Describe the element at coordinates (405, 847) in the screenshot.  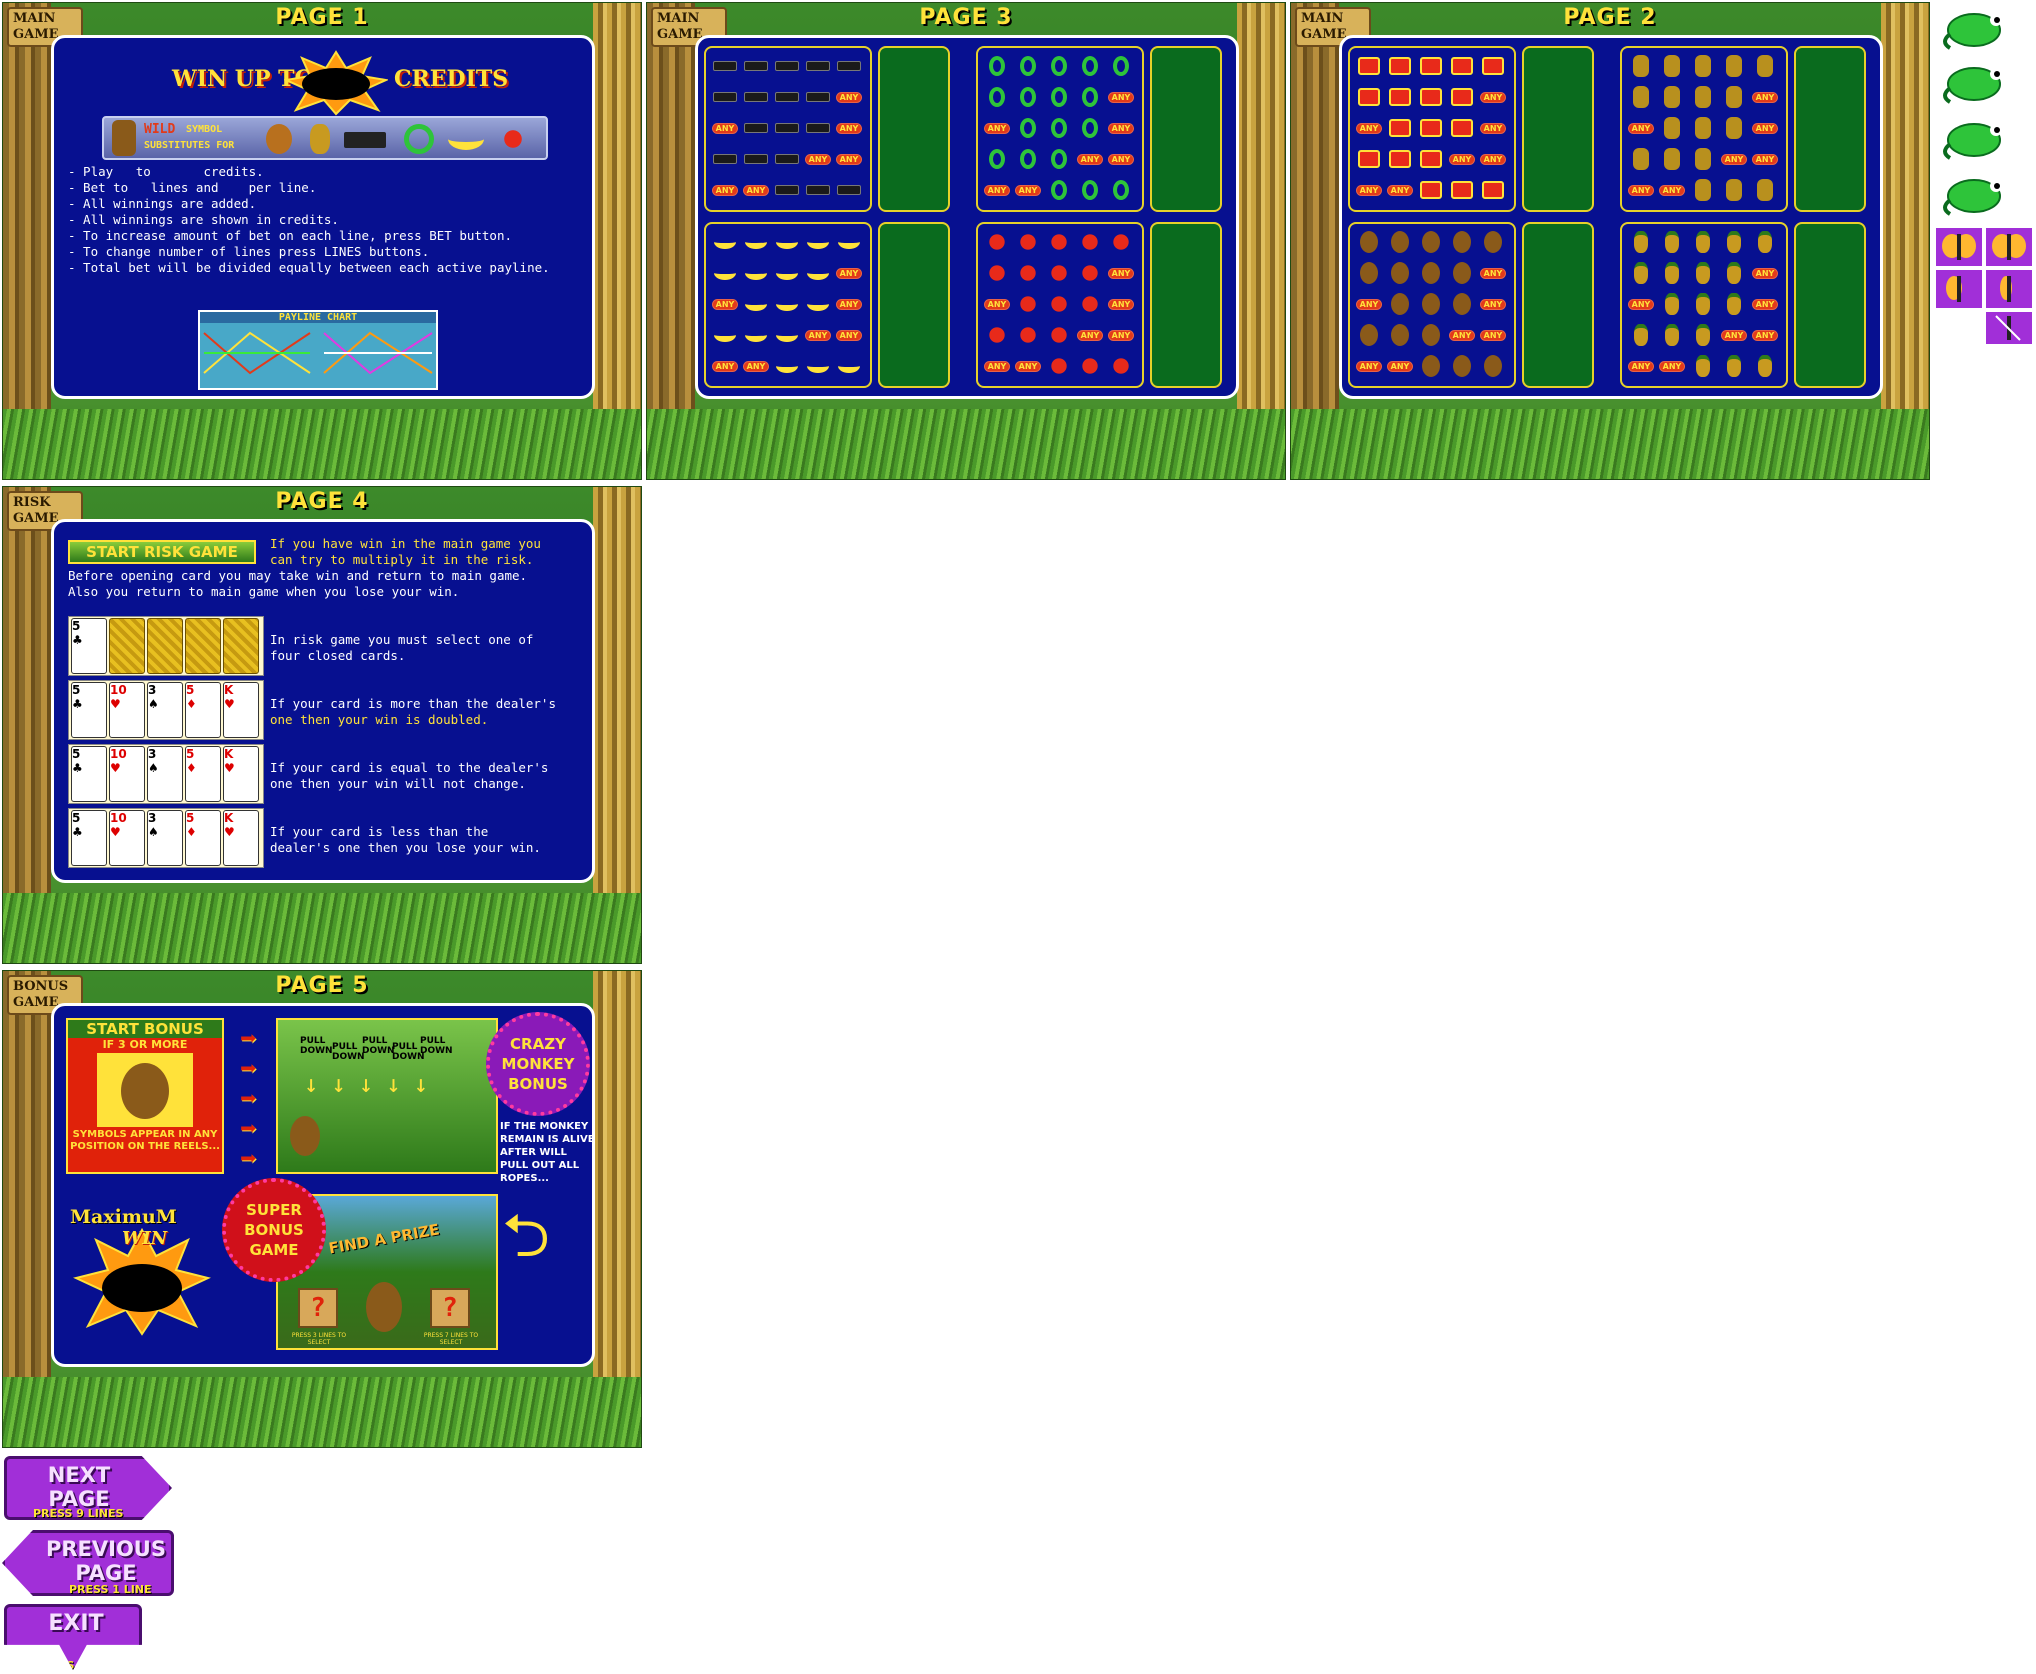
I see `risk-row-text: dealer's one then you lose your win.` at that location.